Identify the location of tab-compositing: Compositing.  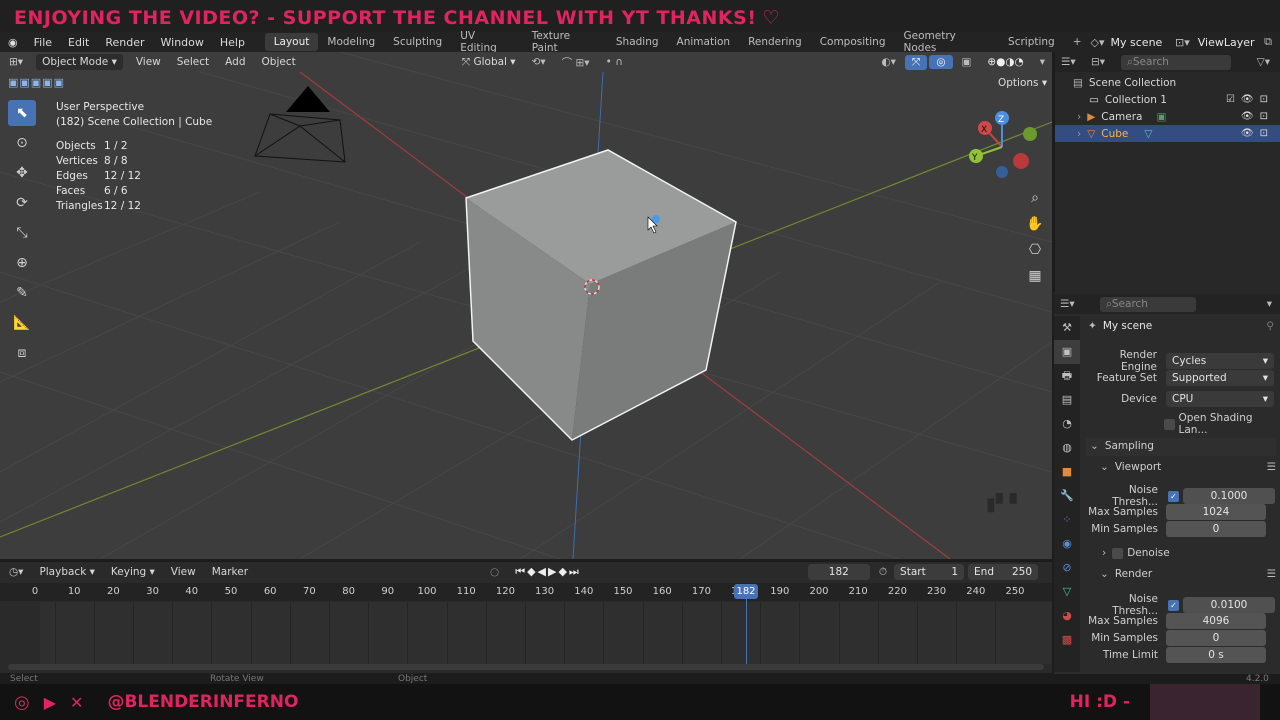
(853, 42).